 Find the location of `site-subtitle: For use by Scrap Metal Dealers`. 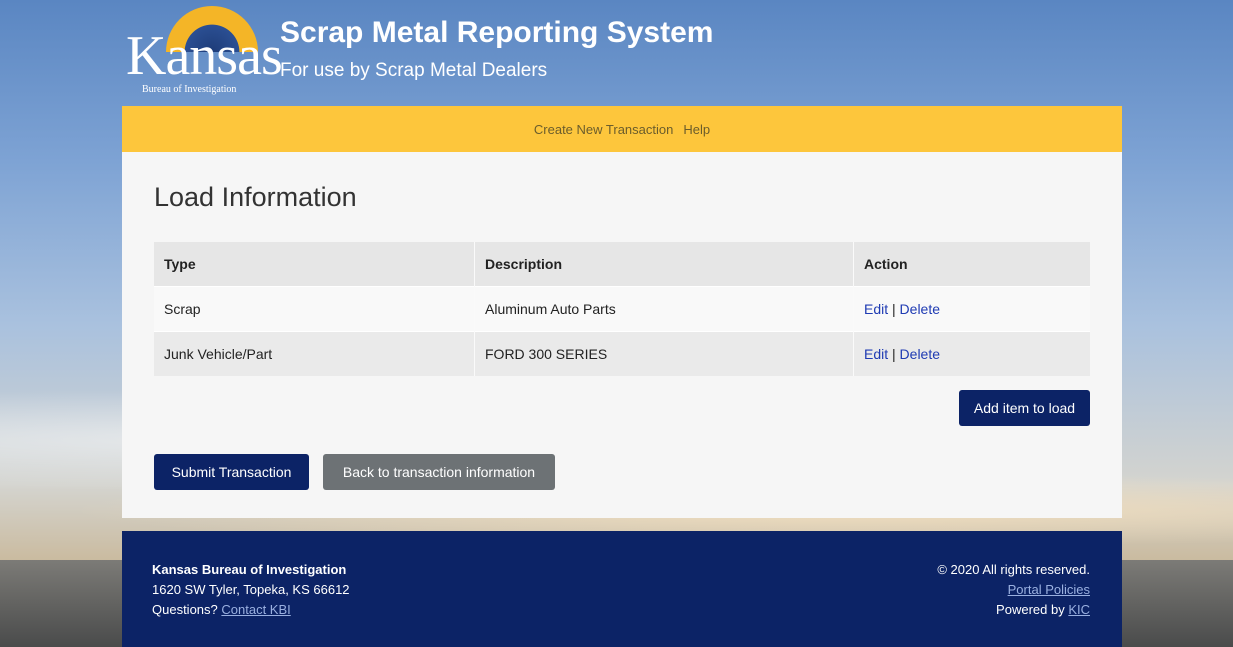

site-subtitle: For use by Scrap Metal Dealers is located at coordinates (414, 70).